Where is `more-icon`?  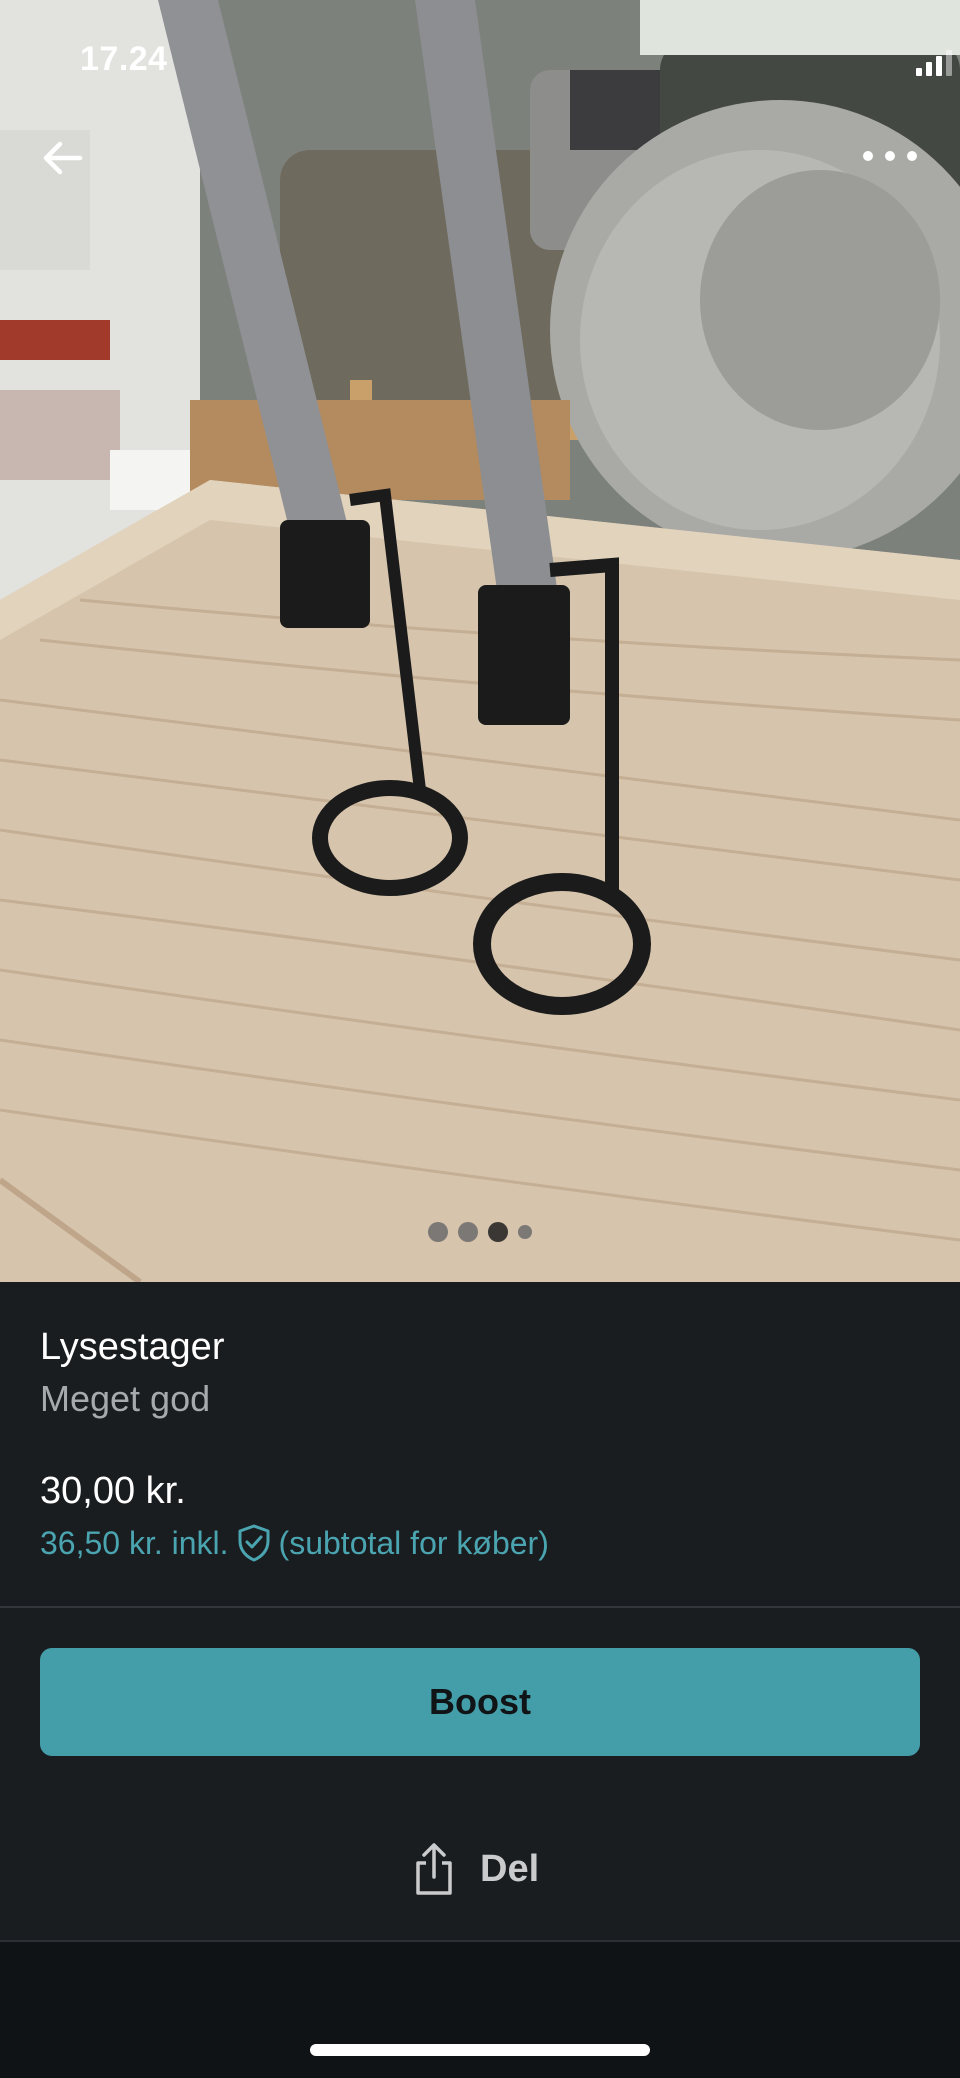 more-icon is located at coordinates (890, 156).